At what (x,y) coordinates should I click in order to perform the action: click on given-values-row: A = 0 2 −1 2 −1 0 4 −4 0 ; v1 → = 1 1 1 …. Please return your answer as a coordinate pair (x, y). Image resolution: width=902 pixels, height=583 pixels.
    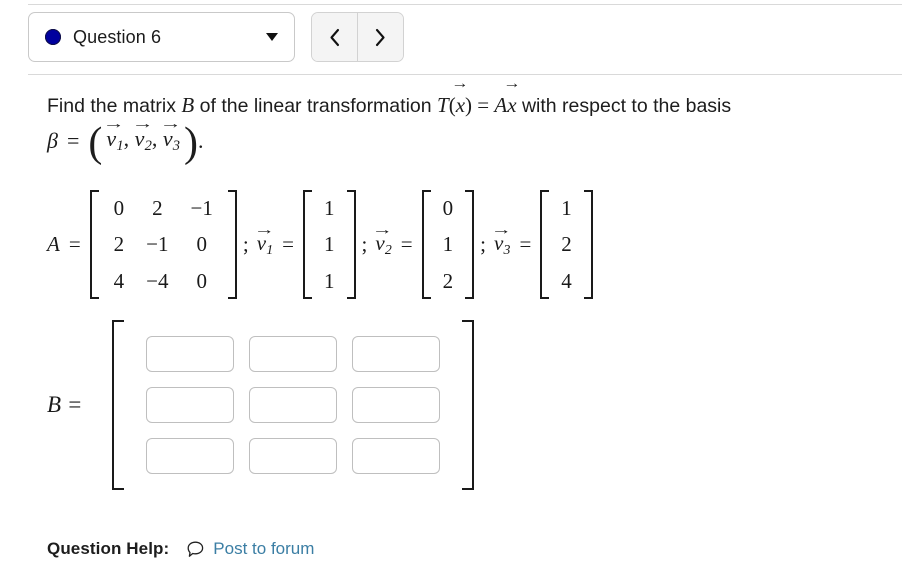
    Looking at the image, I should click on (320, 245).